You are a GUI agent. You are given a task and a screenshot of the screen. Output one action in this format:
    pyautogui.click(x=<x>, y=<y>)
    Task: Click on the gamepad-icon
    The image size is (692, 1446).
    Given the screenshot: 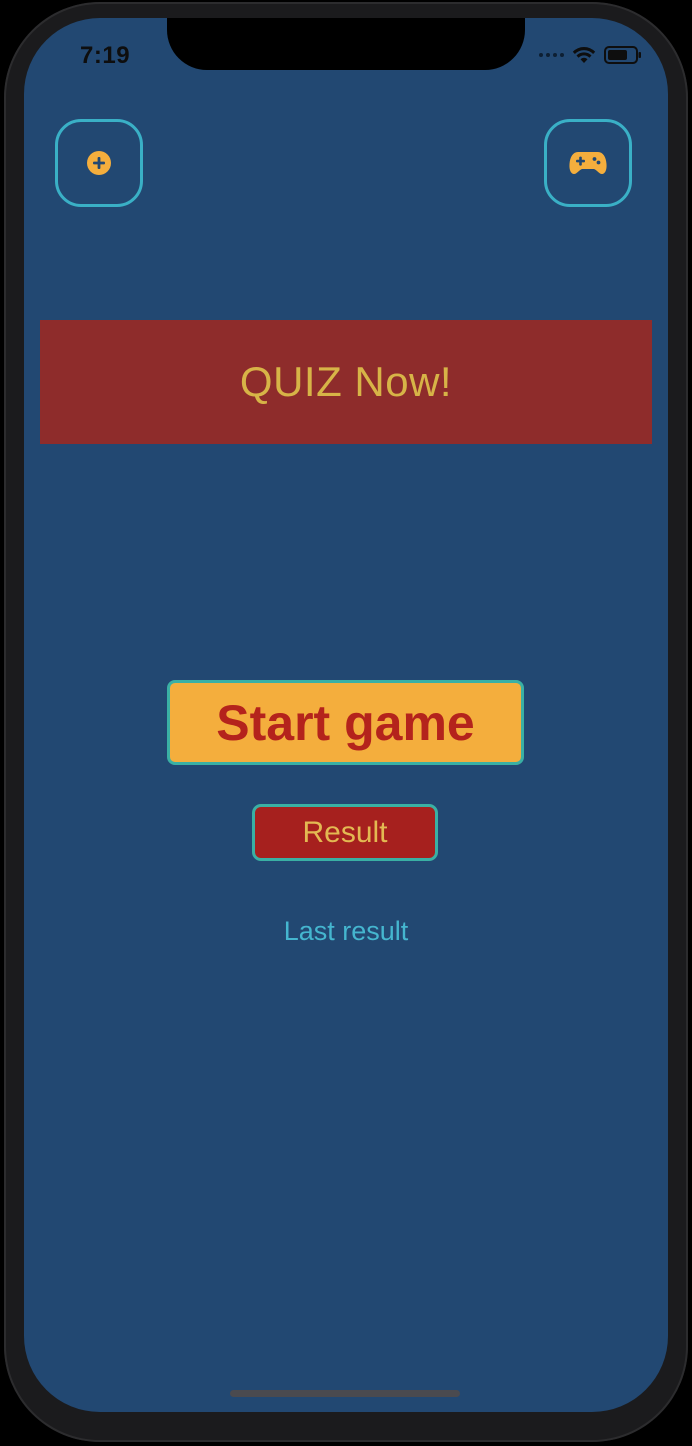 What is the action you would take?
    pyautogui.click(x=588, y=163)
    